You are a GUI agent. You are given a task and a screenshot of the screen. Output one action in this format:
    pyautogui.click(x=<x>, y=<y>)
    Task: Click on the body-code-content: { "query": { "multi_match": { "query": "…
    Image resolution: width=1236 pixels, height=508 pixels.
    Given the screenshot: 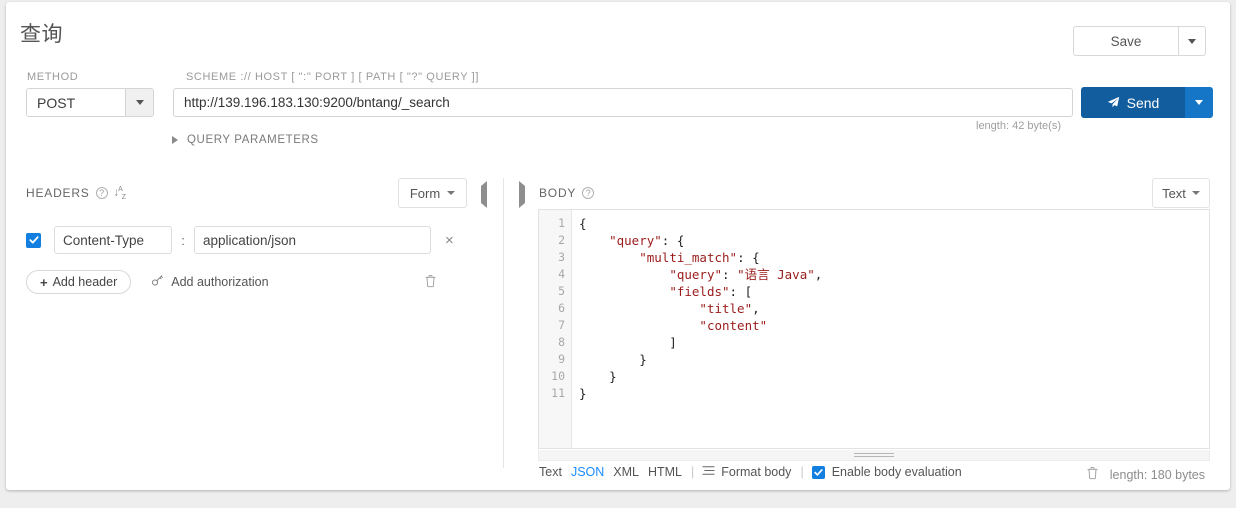 What is the action you would take?
    pyautogui.click(x=697, y=306)
    